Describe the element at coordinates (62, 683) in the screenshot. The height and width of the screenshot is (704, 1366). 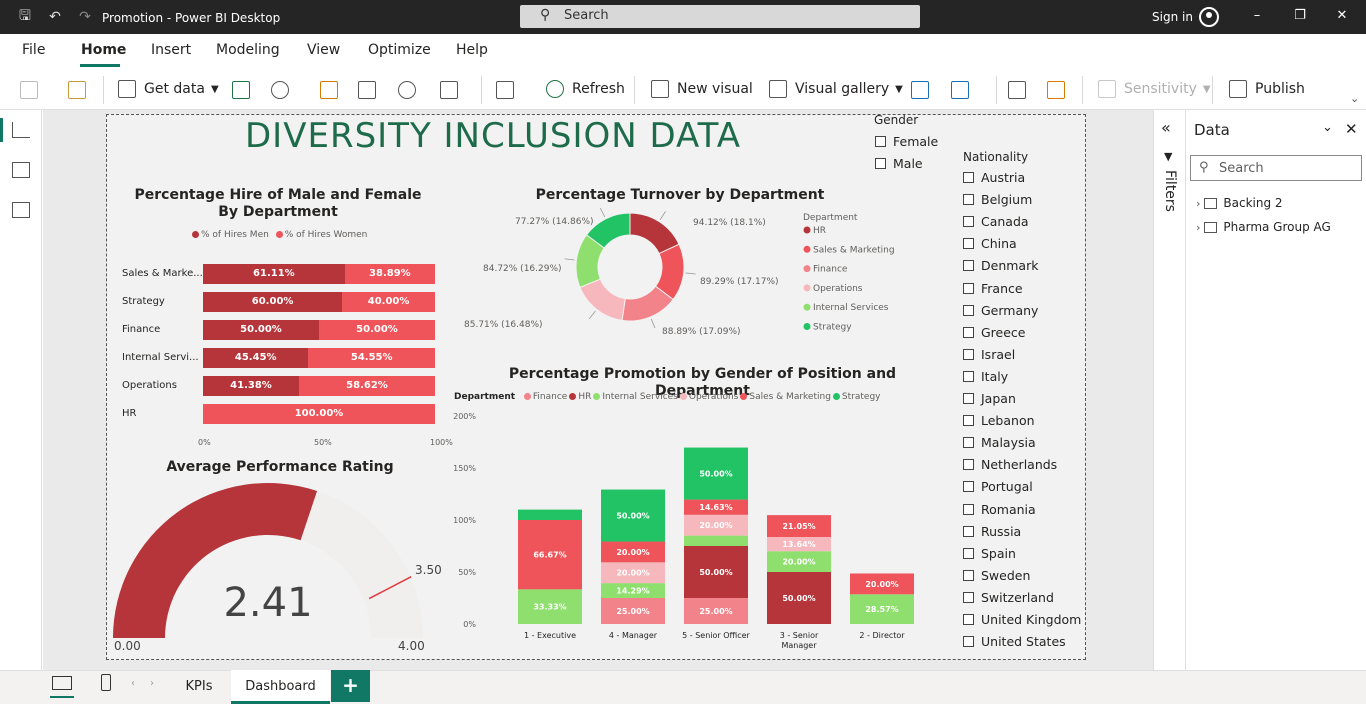
I see `desktop-layout-icon` at that location.